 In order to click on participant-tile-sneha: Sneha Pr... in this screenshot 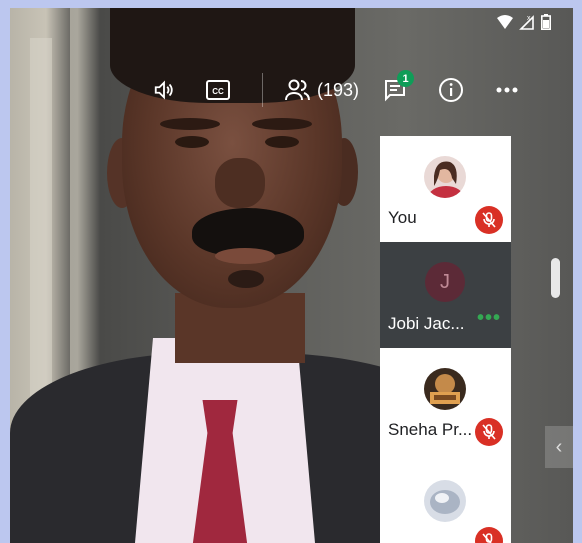, I will do `click(445, 401)`.